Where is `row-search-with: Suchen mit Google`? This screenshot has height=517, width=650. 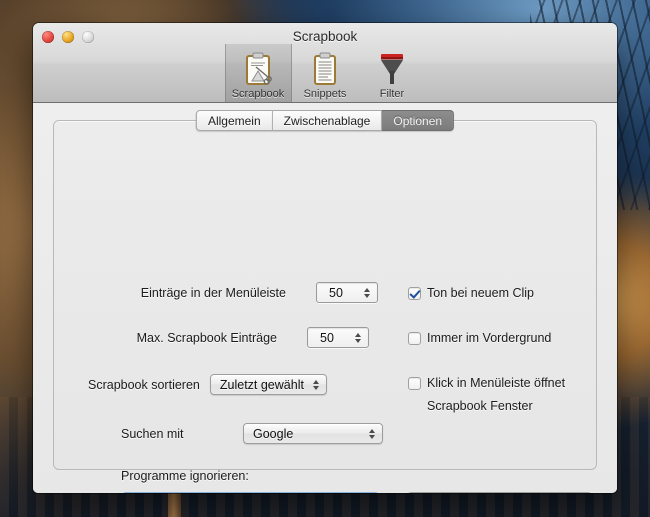
row-search-with: Suchen mit Google is located at coordinates (252, 433).